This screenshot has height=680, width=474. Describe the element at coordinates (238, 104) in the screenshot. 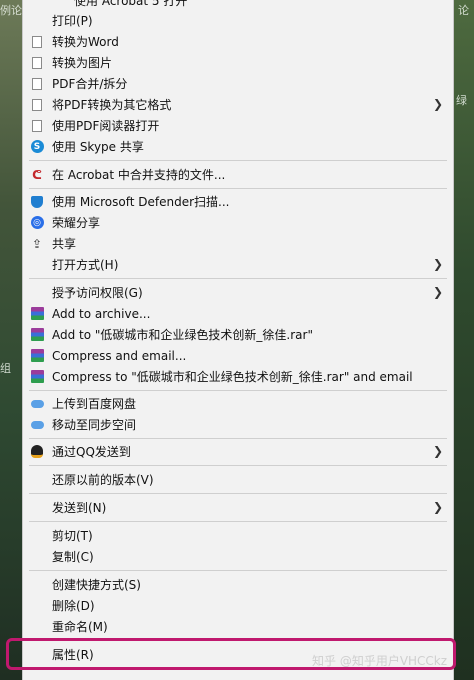

I see `menu-item-pdf-convert-other: 将PDF转换为其它格式 ❯` at that location.